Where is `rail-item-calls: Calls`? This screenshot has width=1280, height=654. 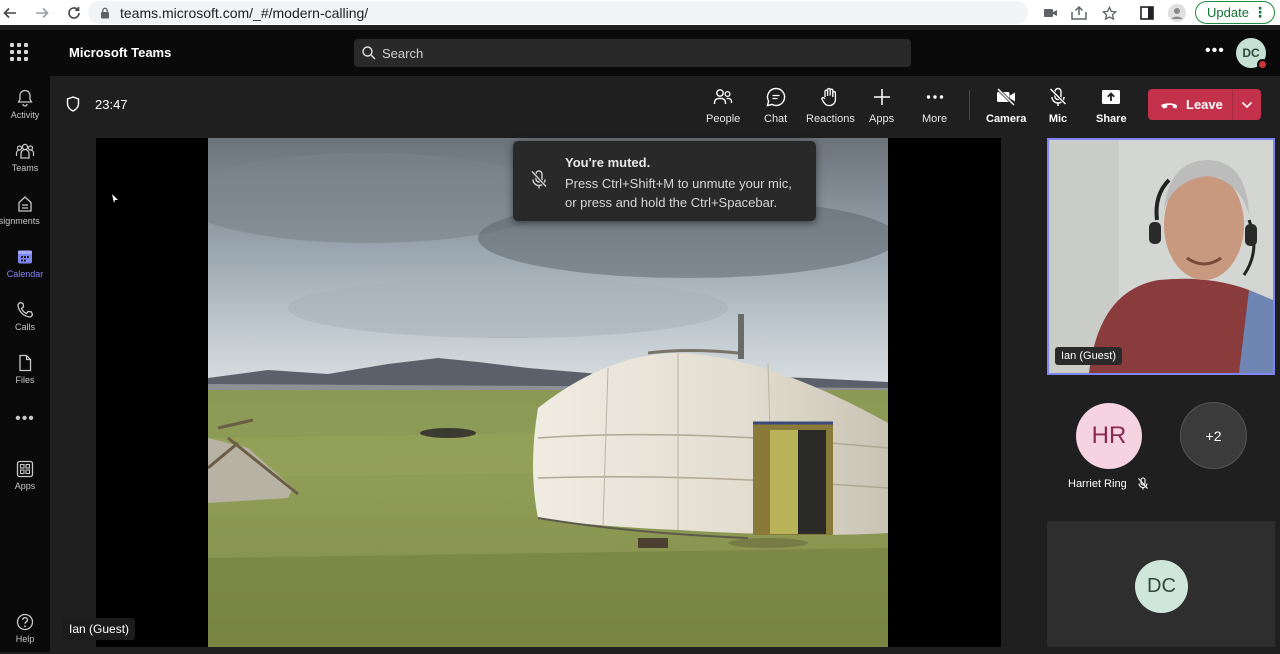
rail-item-calls: Calls is located at coordinates (25, 318).